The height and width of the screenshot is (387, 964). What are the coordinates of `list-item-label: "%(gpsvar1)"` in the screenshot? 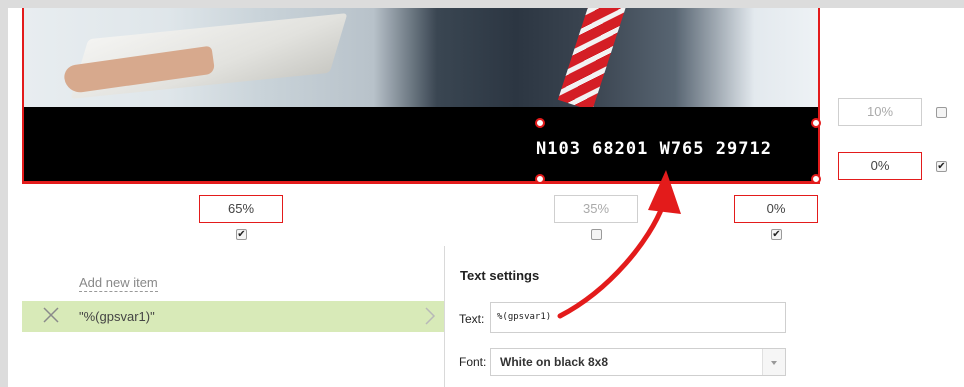 It's located at (117, 316).